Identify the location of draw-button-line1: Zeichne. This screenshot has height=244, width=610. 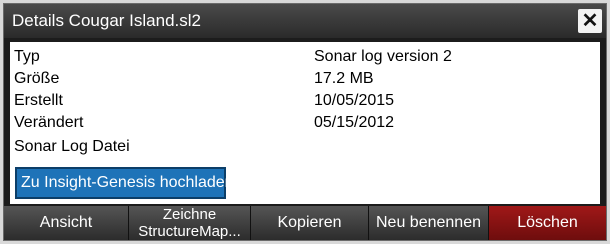
(189, 214).